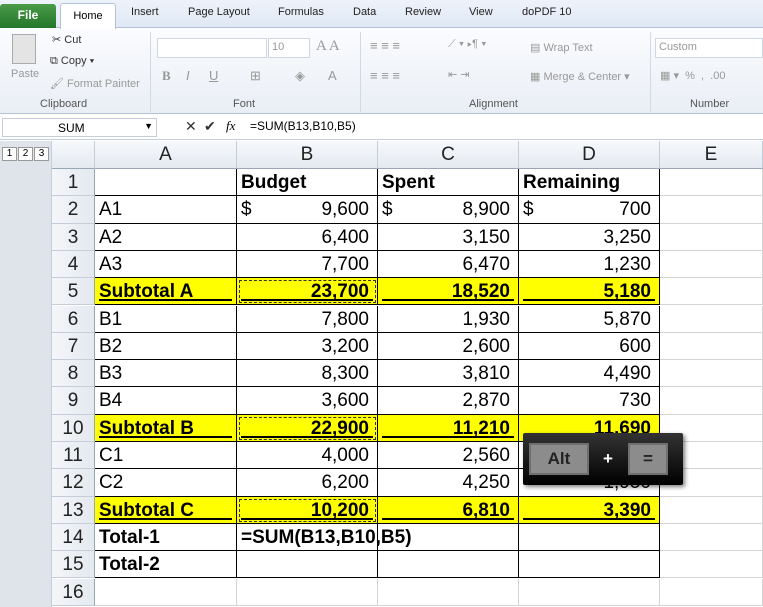  I want to click on cell-c3: 3,150, so click(448, 237).